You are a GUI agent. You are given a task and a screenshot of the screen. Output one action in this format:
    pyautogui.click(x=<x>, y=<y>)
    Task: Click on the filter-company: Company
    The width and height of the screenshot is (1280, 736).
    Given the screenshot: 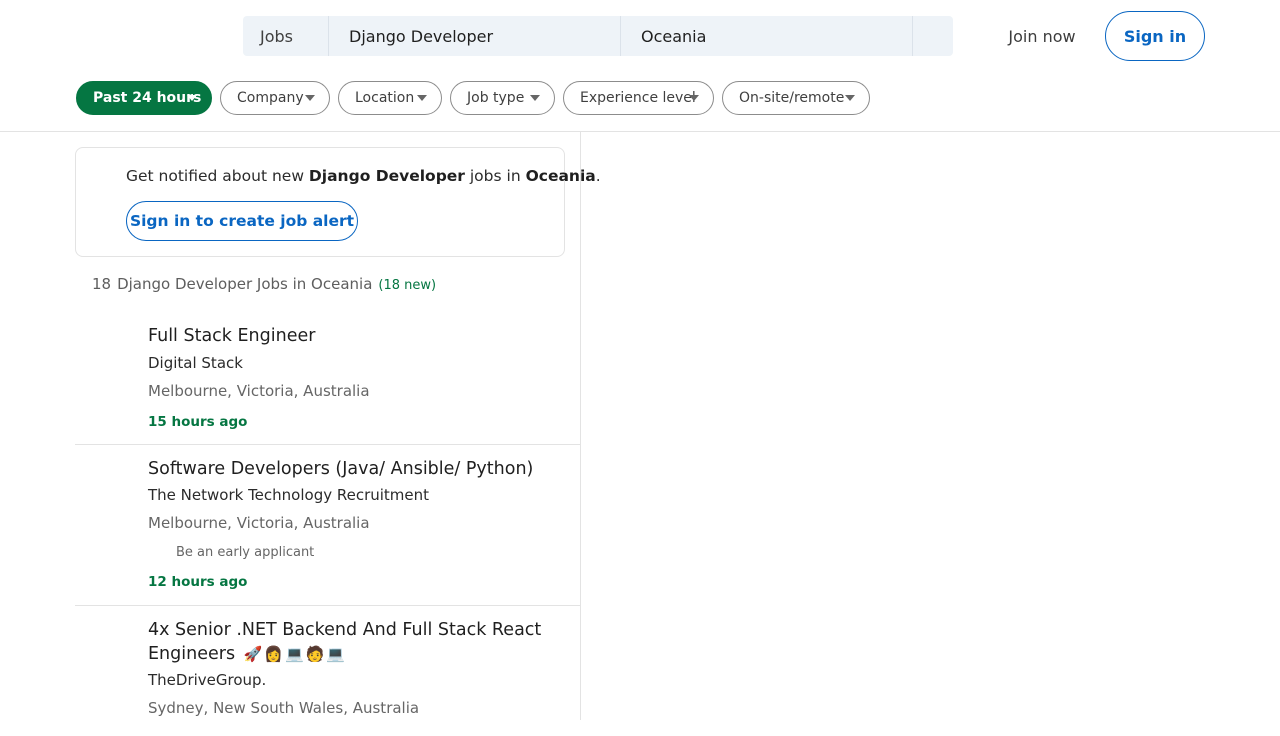 What is the action you would take?
    pyautogui.click(x=275, y=98)
    